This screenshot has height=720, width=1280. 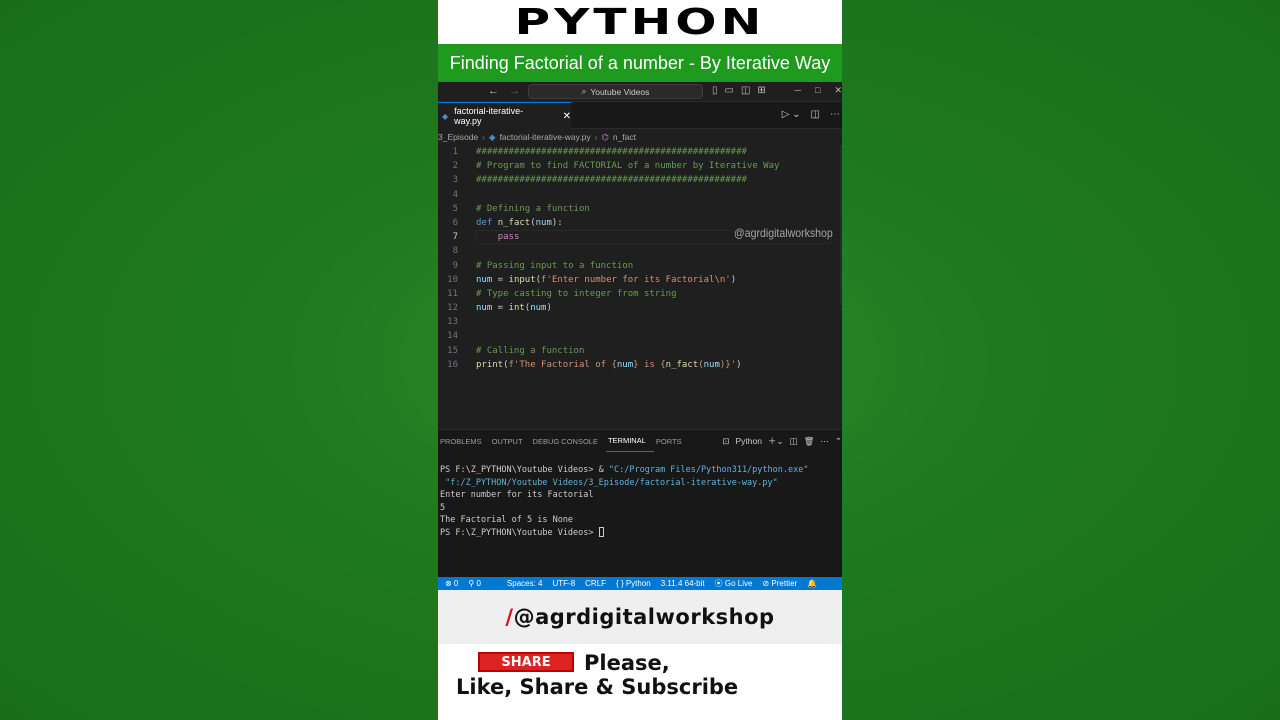 I want to click on minimize-icon: ─, so click(x=798, y=90).